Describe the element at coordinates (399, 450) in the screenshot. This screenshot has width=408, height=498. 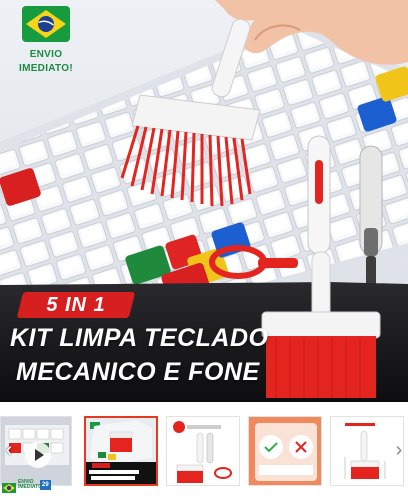
I see `chevron-right-icon: ›` at that location.